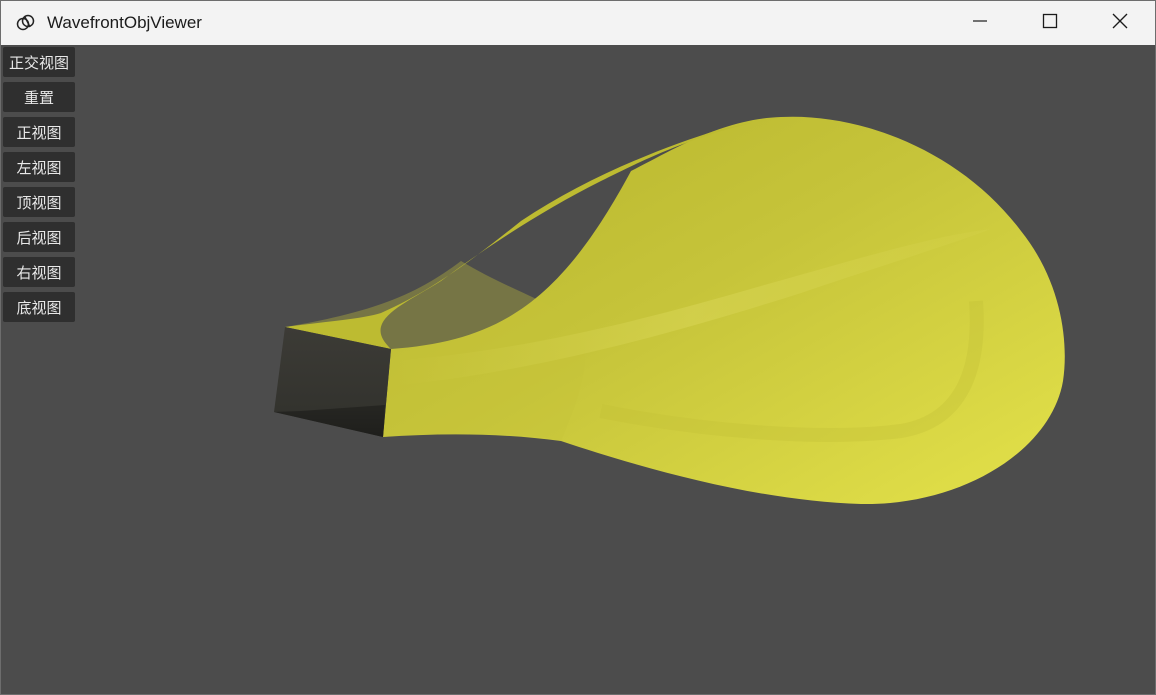 The image size is (1156, 695). I want to click on viewer-logo-icon, so click(26, 23).